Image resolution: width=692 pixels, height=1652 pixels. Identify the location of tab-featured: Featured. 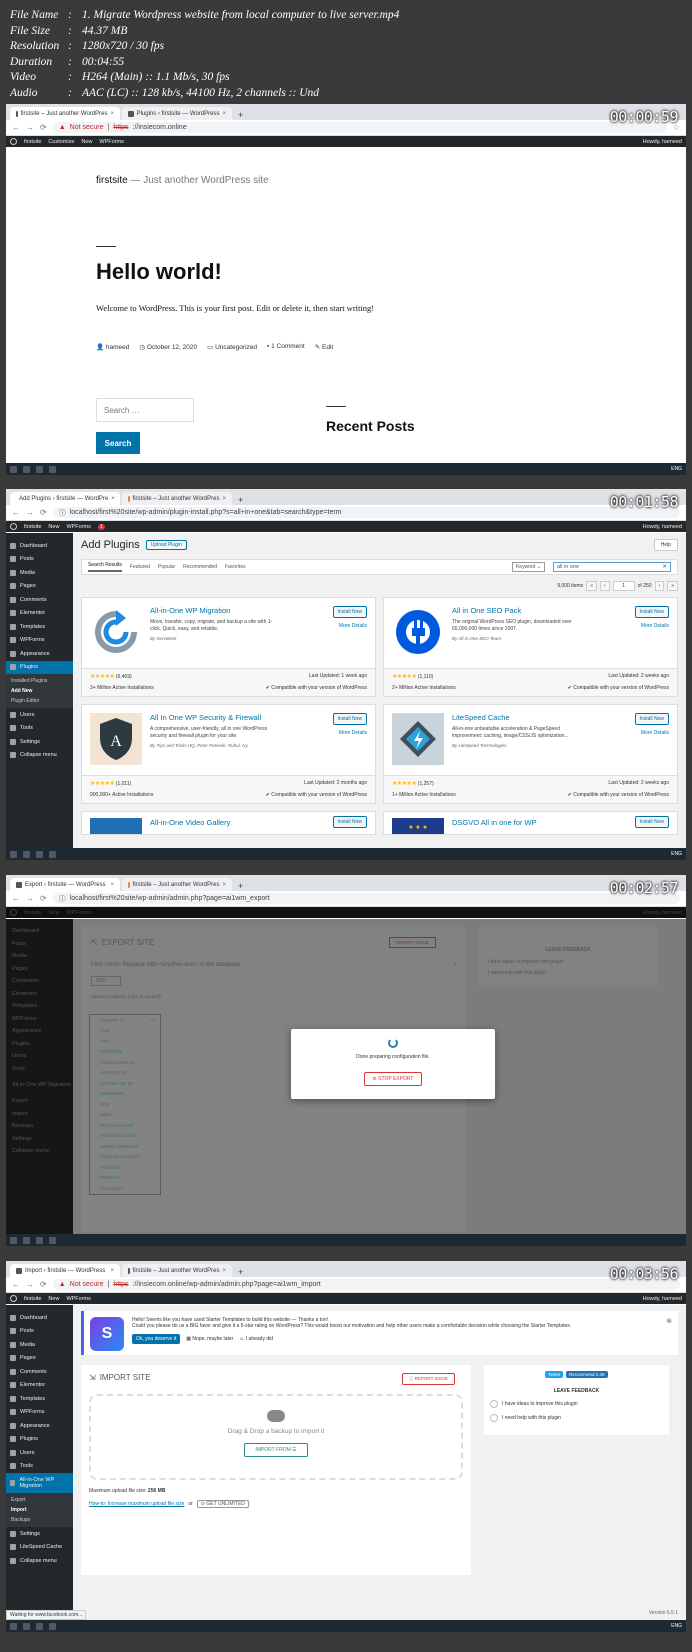
(140, 567).